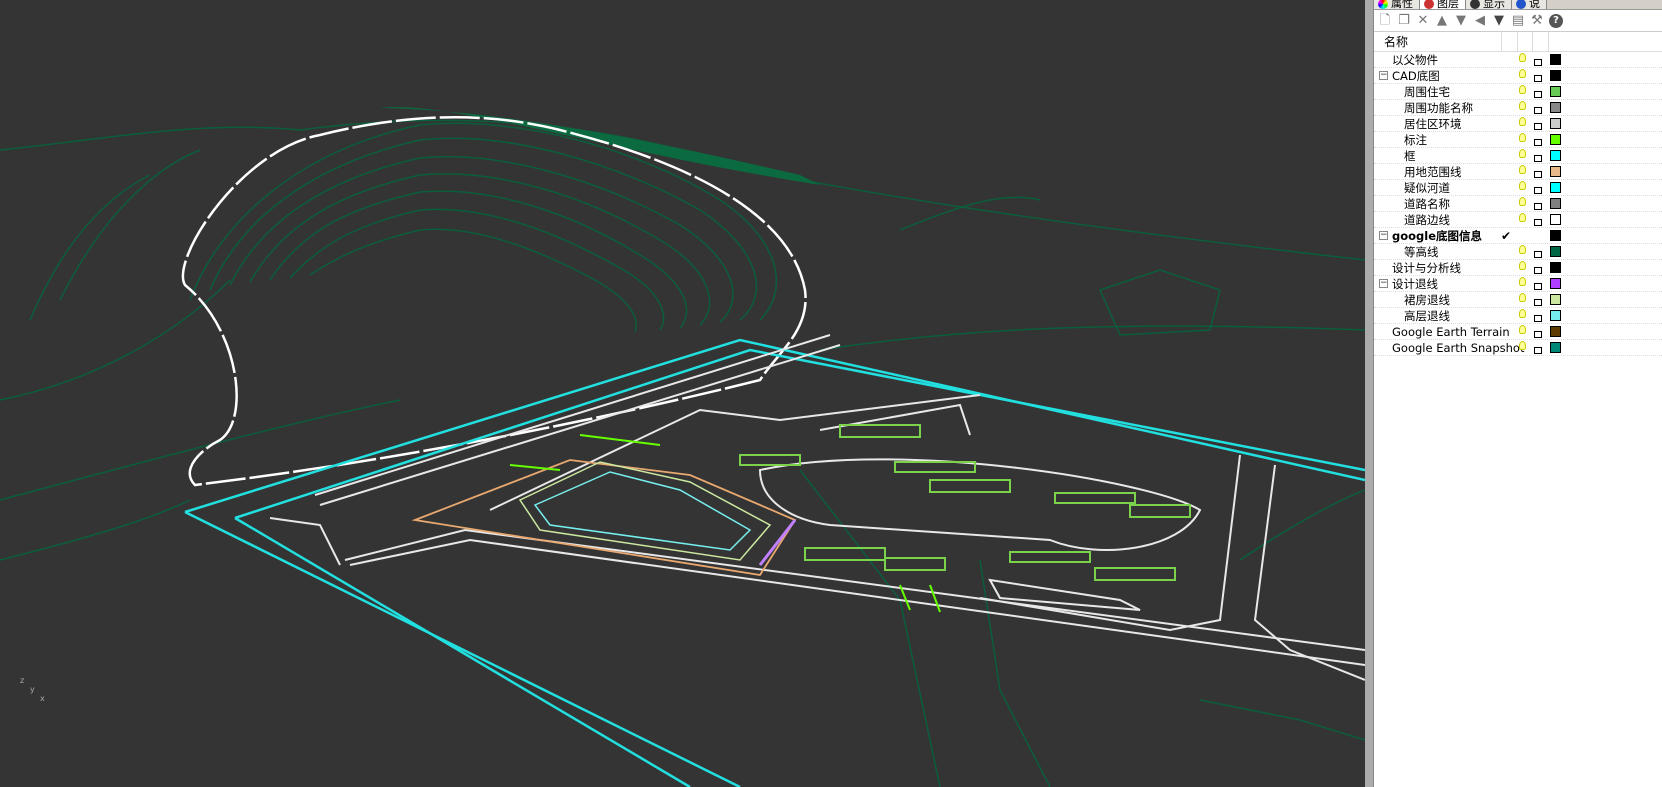 The image size is (1662, 787). What do you see at coordinates (1518, 252) in the screenshot?
I see `layer-row: 等高线` at bounding box center [1518, 252].